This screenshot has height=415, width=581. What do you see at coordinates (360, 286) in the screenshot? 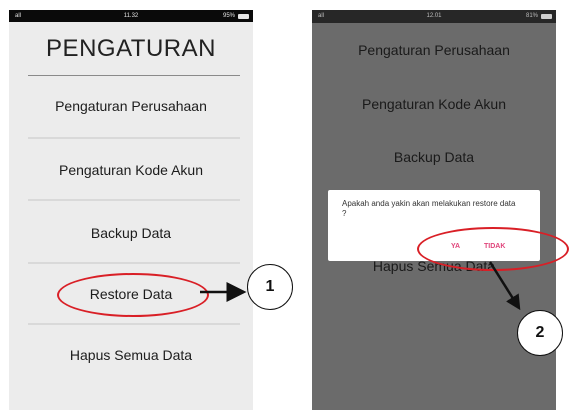
I see `annotation-arrows` at bounding box center [360, 286].